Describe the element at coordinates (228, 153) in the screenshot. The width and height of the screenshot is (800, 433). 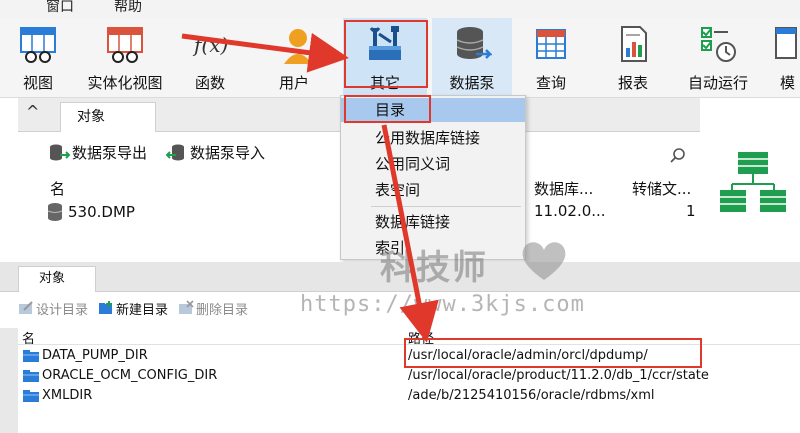
I see `datapump-import-label: 数据泵导入` at that location.